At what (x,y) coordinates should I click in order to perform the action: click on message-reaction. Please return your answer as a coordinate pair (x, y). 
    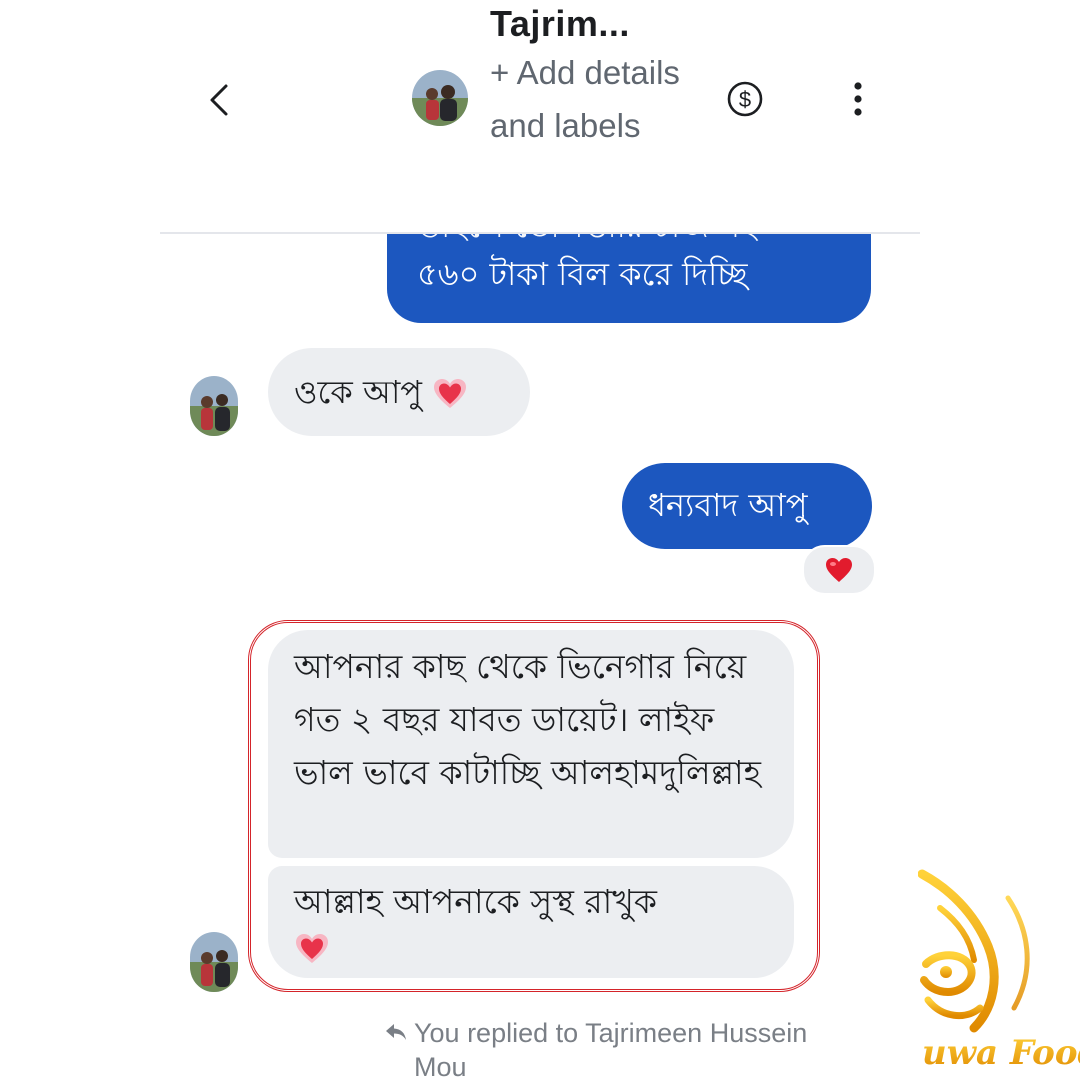
    Looking at the image, I should click on (839, 570).